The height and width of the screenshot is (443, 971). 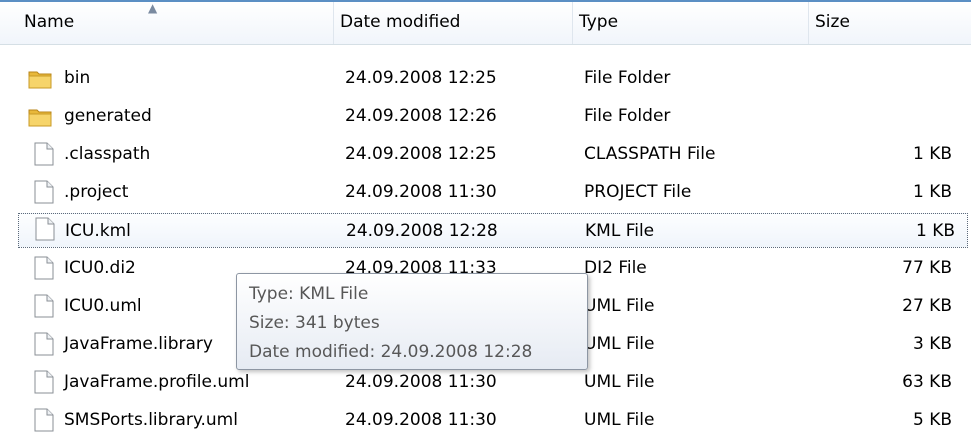 I want to click on file-size: 5 KB, so click(x=932, y=420).